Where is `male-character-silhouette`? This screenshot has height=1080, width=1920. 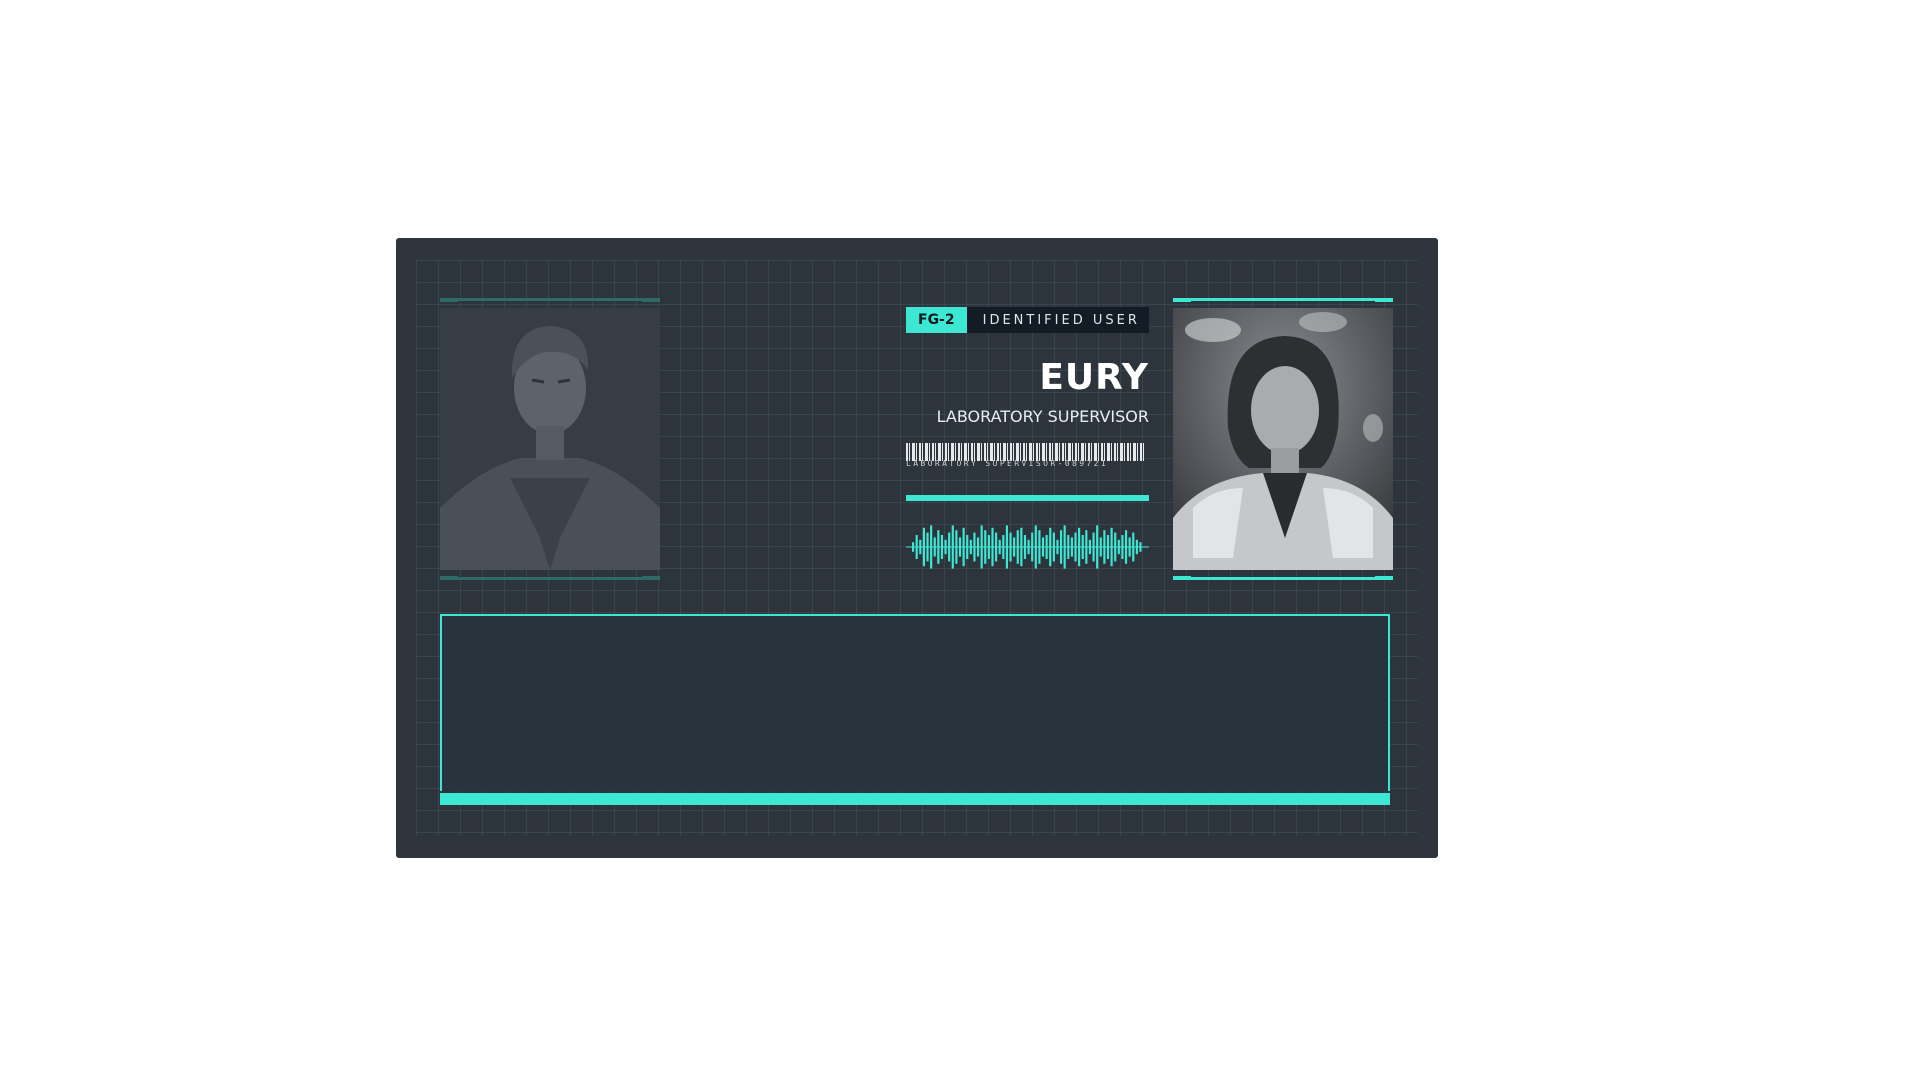 male-character-silhouette is located at coordinates (550, 439).